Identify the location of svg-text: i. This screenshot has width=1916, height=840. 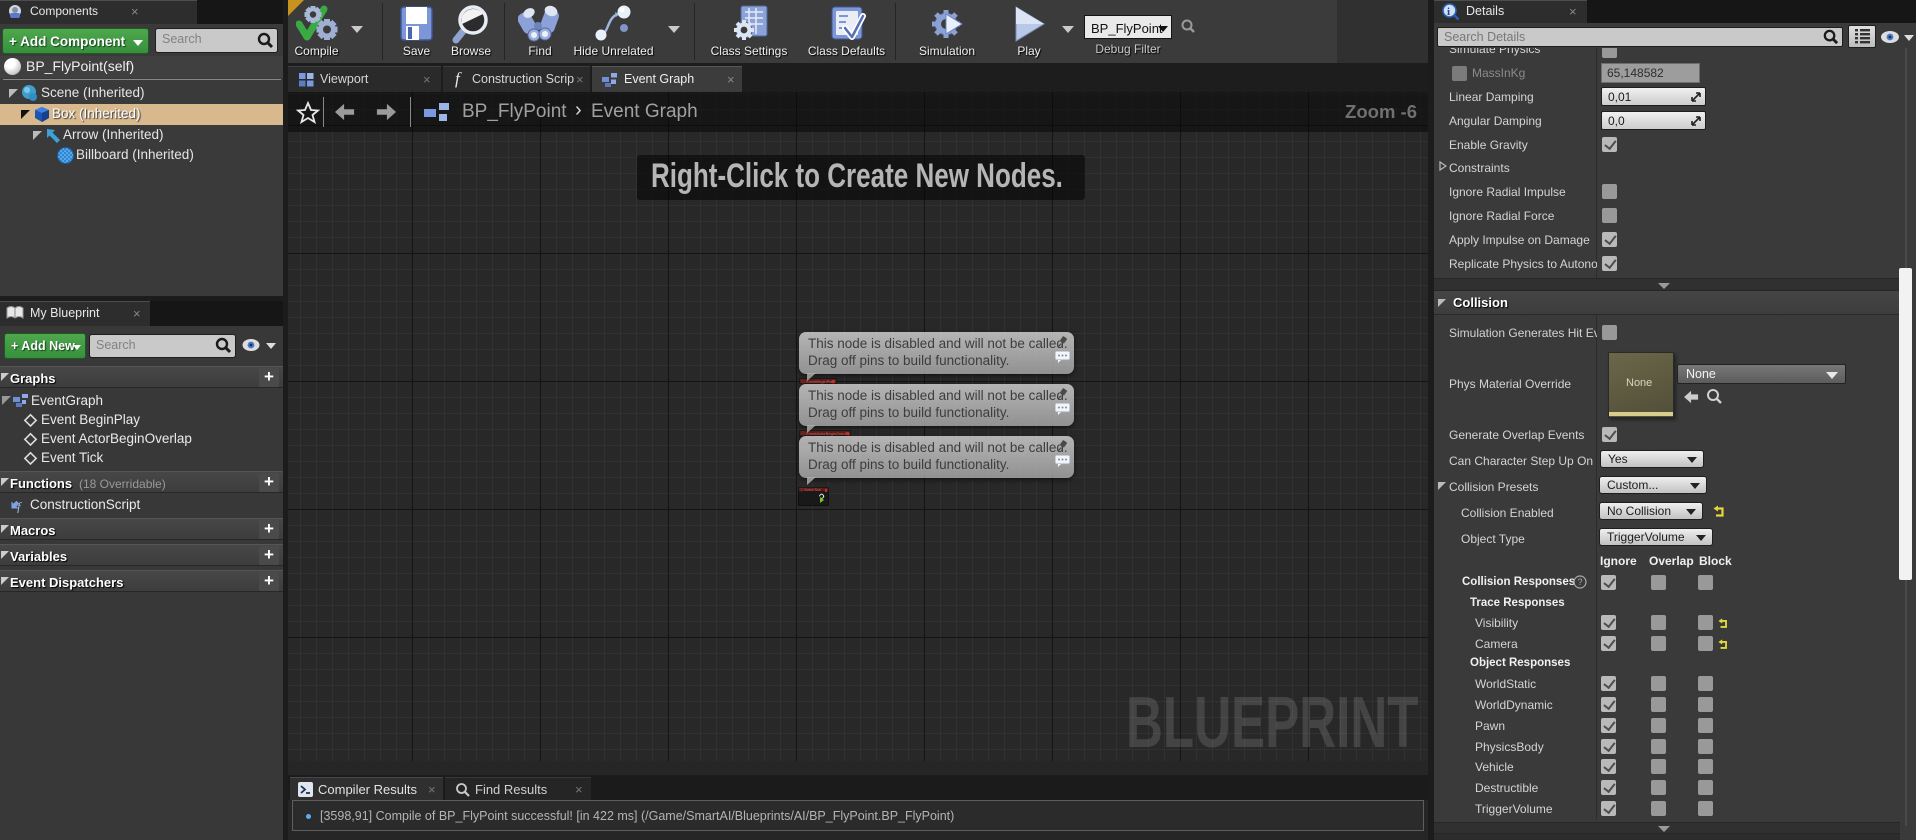
(1448, 12).